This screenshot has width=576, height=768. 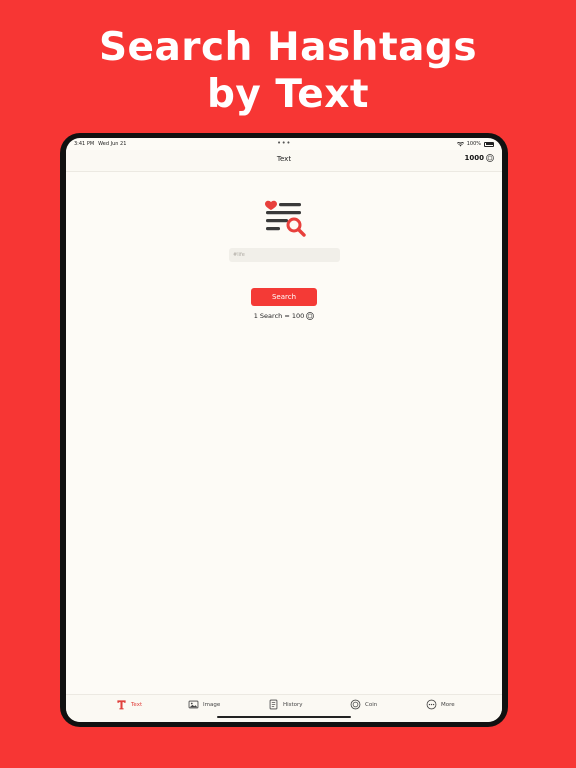 I want to click on tab-image-label: Image, so click(x=212, y=704).